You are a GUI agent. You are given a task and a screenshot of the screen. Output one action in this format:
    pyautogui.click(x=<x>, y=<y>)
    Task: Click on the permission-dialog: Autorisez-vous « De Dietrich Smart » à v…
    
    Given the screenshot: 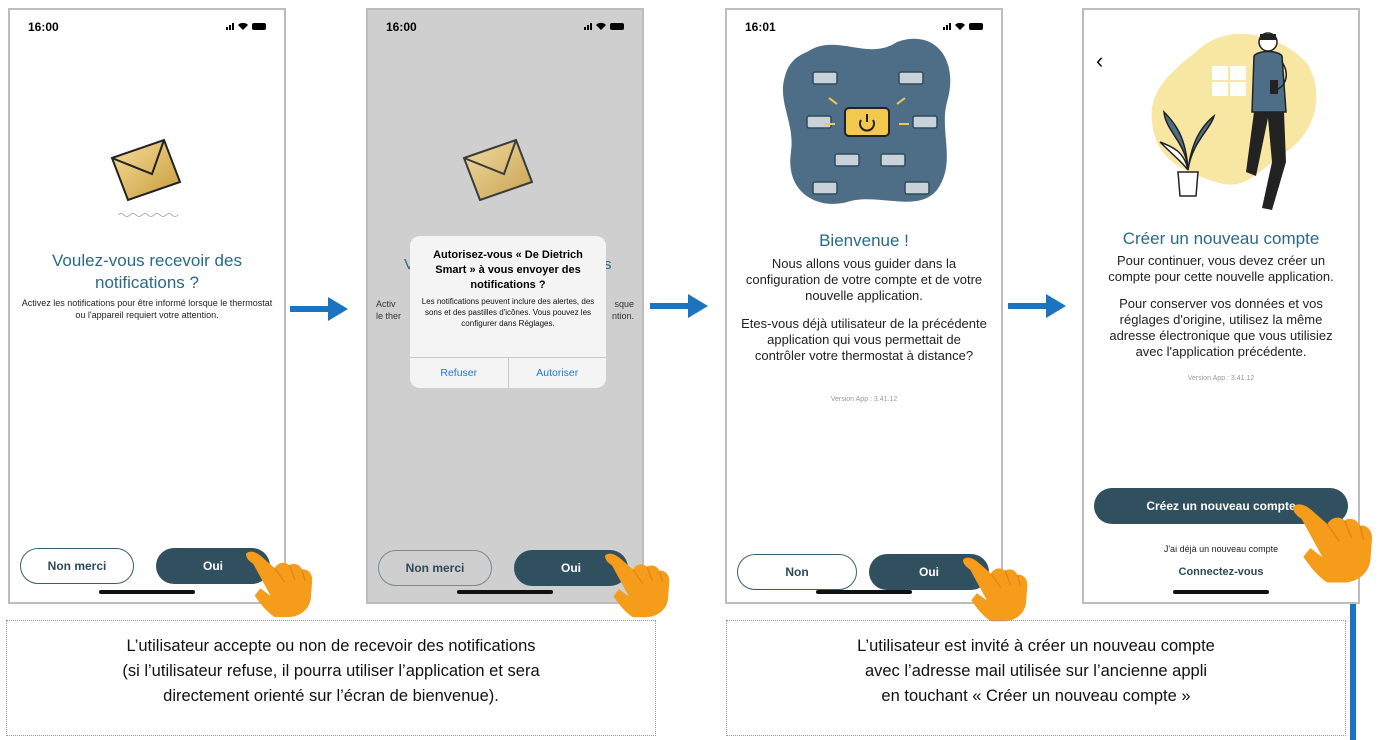 What is the action you would take?
    pyautogui.click(x=508, y=312)
    